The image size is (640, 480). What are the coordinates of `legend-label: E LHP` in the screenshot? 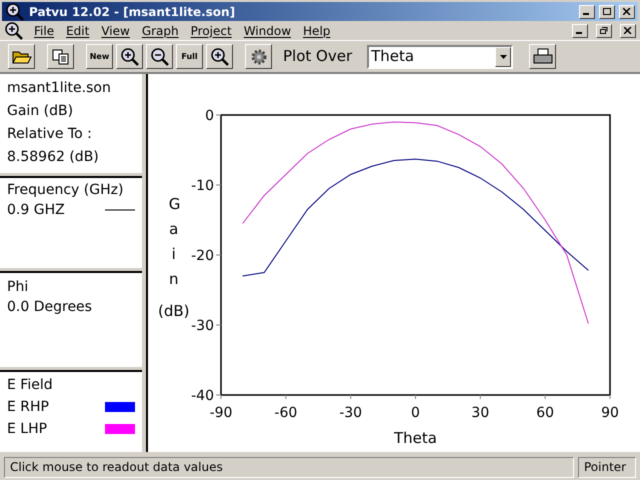 It's located at (27, 429).